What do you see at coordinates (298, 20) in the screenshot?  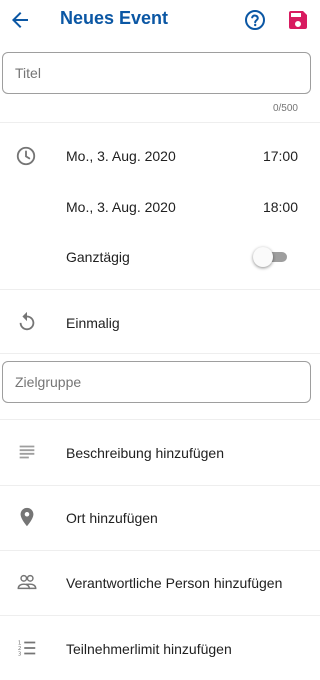 I see `save-icon` at bounding box center [298, 20].